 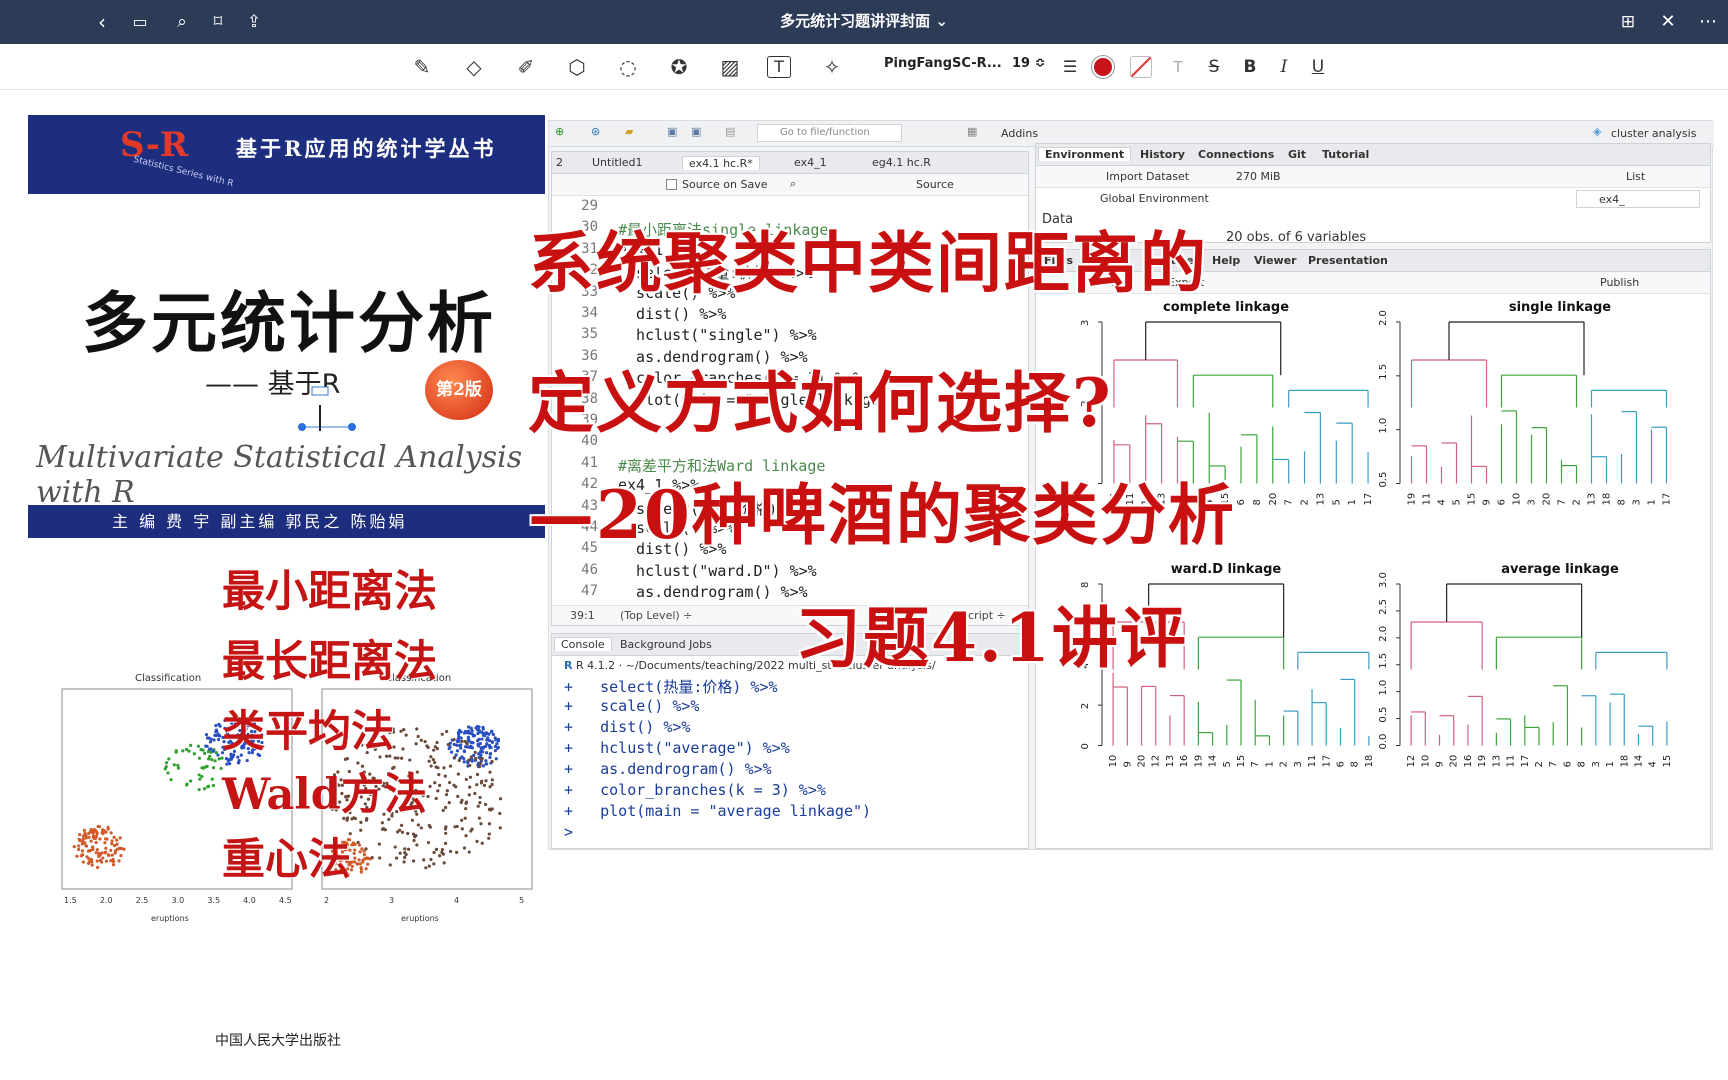 I want to click on global-env-menu: Global Environment, so click(x=1154, y=198).